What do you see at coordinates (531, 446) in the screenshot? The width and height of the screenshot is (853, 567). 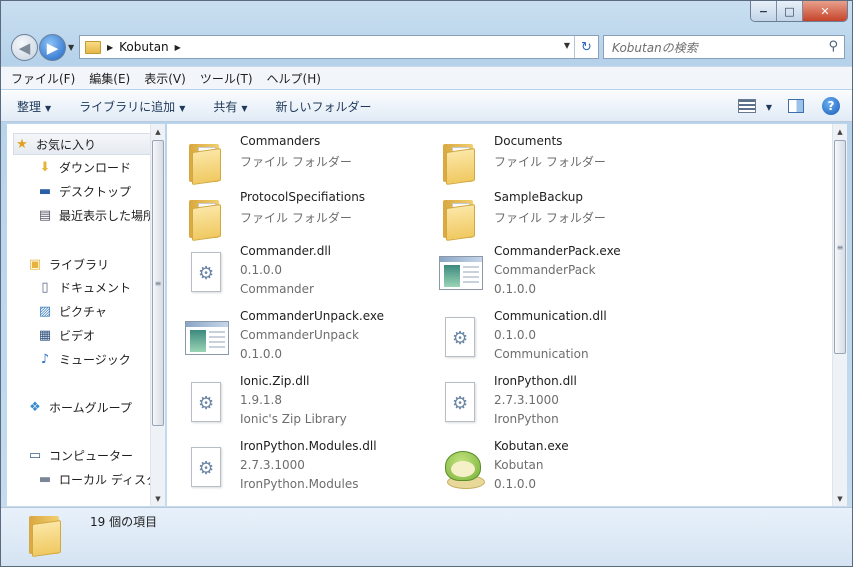 I see `file-name: Kobutan.exe` at bounding box center [531, 446].